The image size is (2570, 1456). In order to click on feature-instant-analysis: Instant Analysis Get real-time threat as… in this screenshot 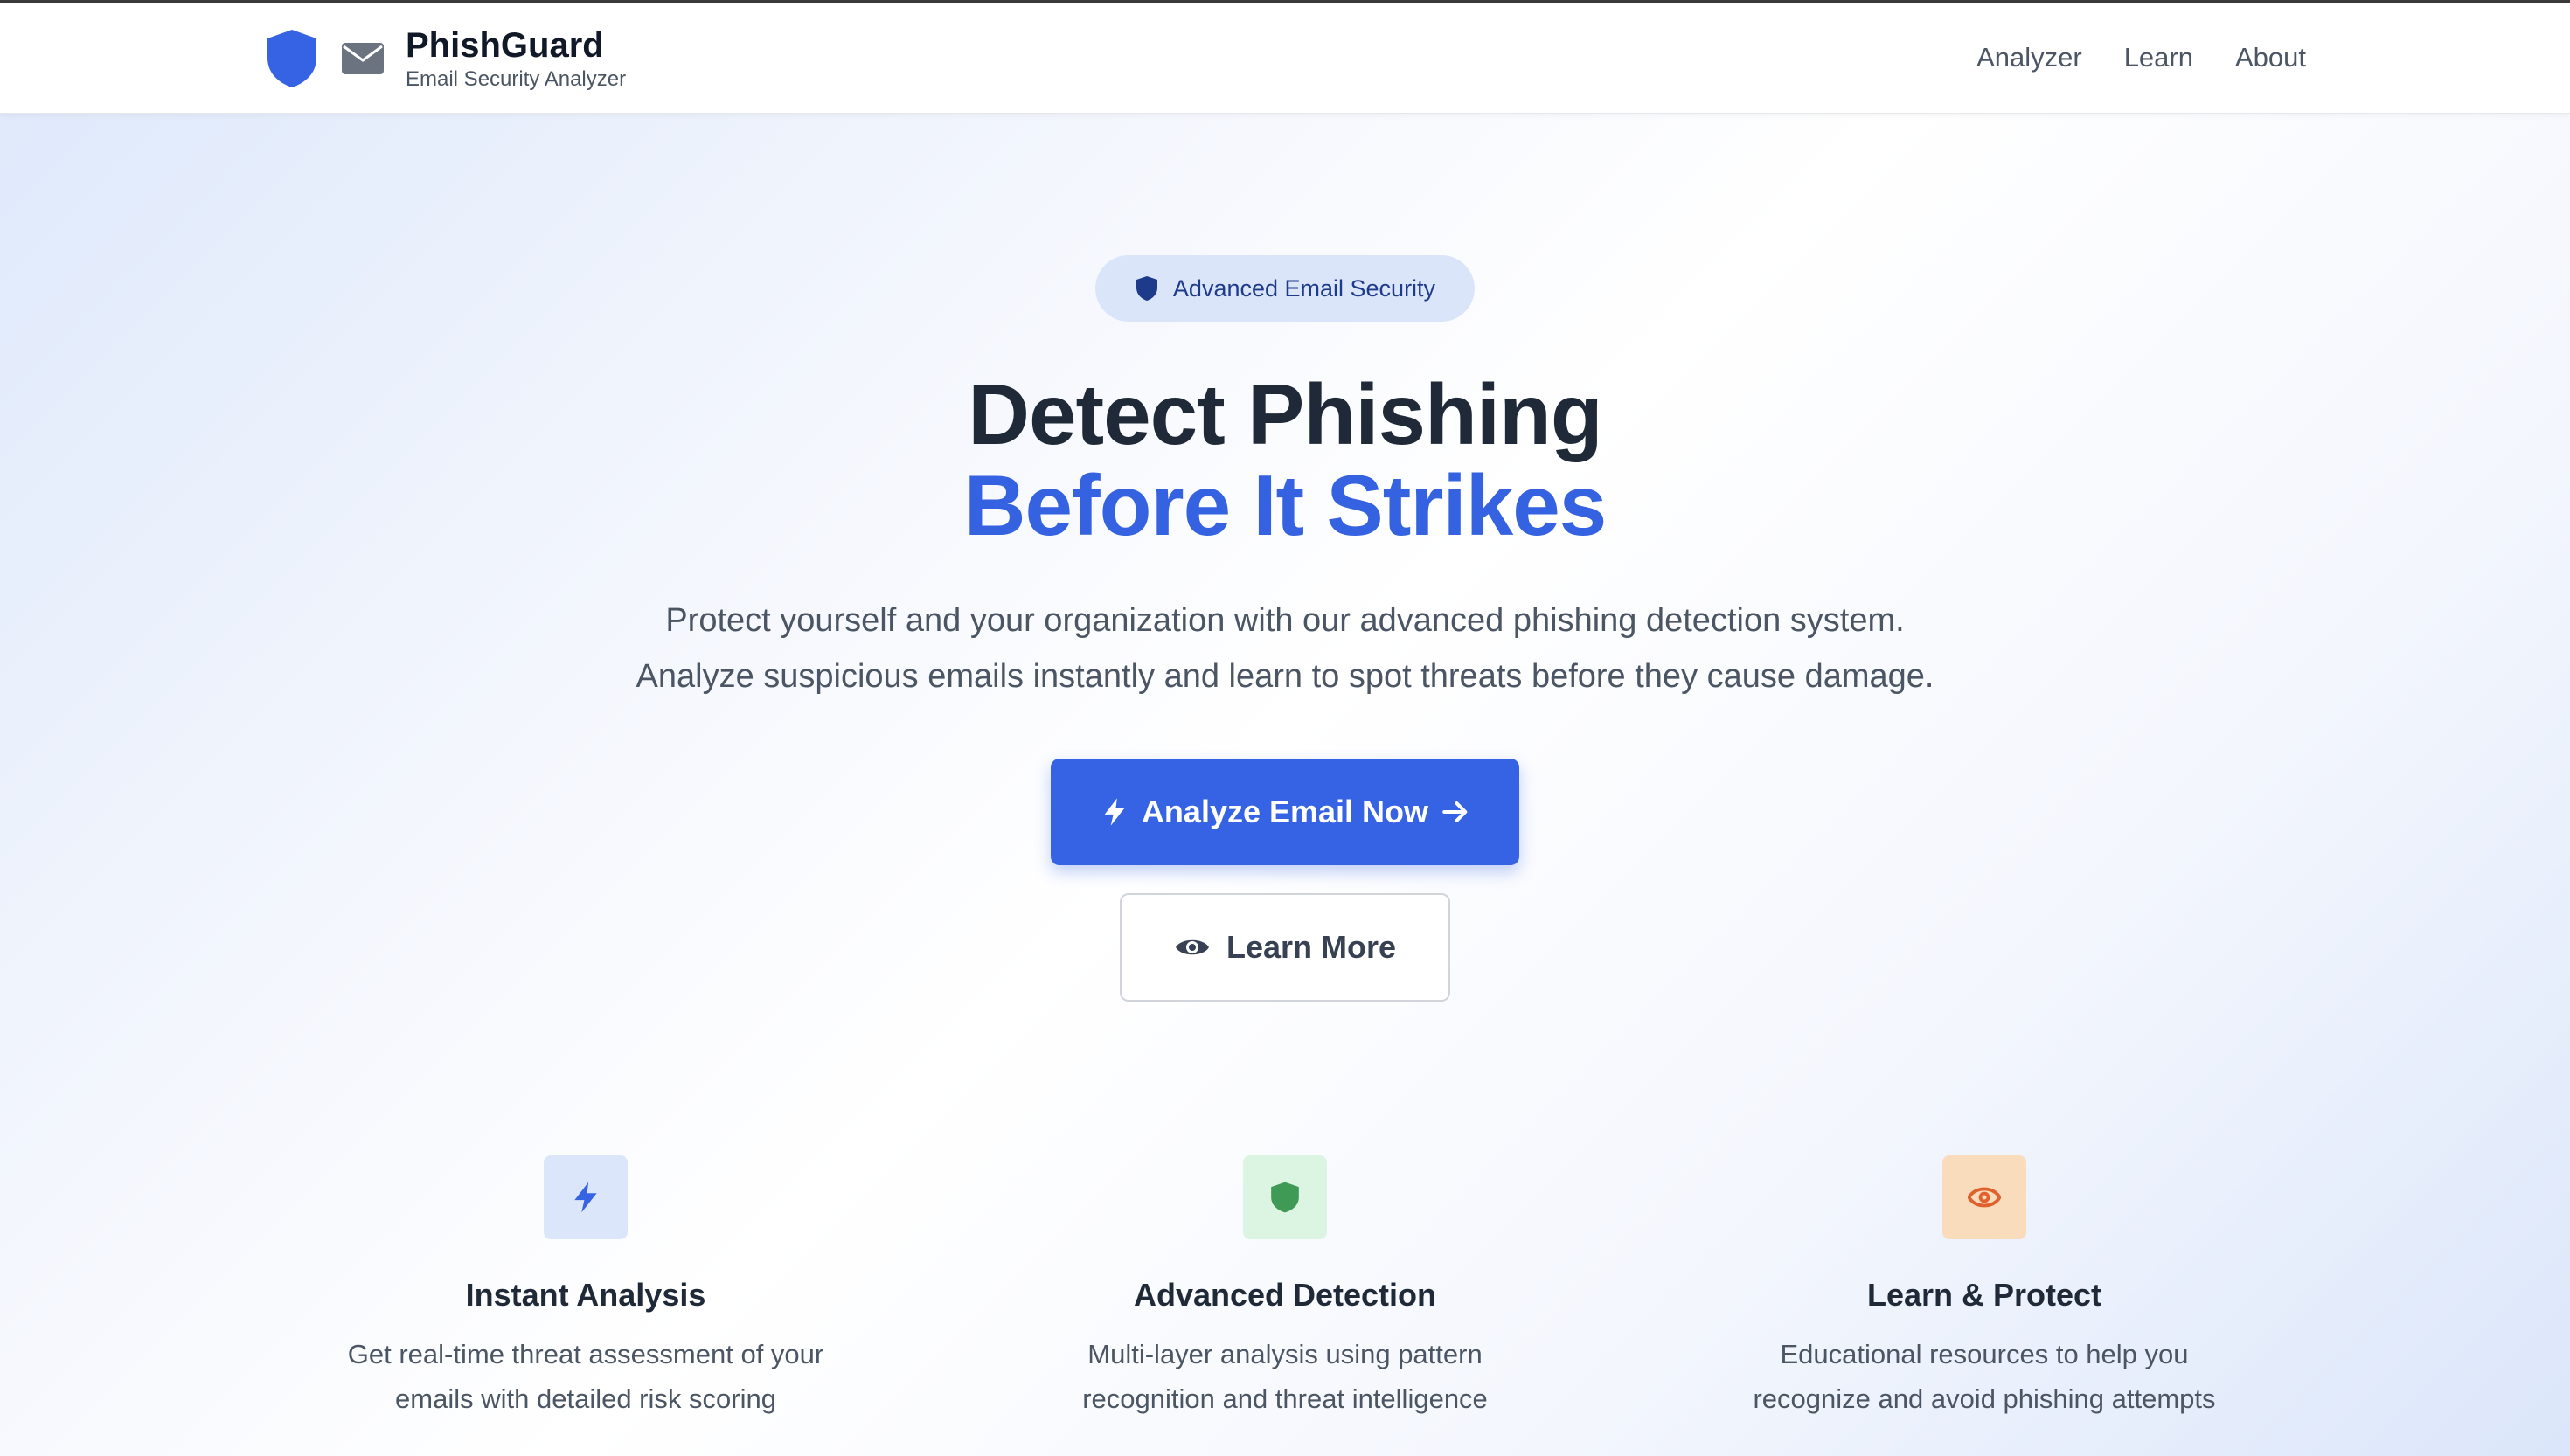, I will do `click(586, 1288)`.